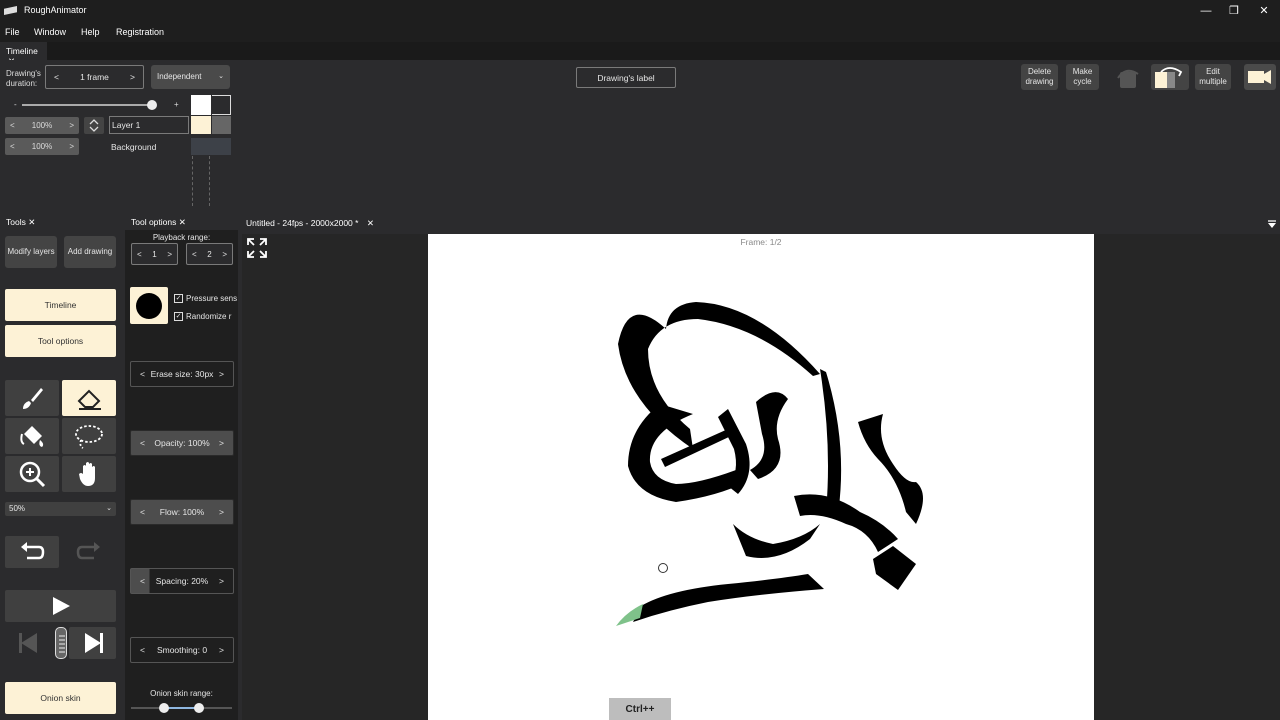  What do you see at coordinates (182, 650) in the screenshot?
I see `smoothing-stepper: < Smoothing: 0 >` at bounding box center [182, 650].